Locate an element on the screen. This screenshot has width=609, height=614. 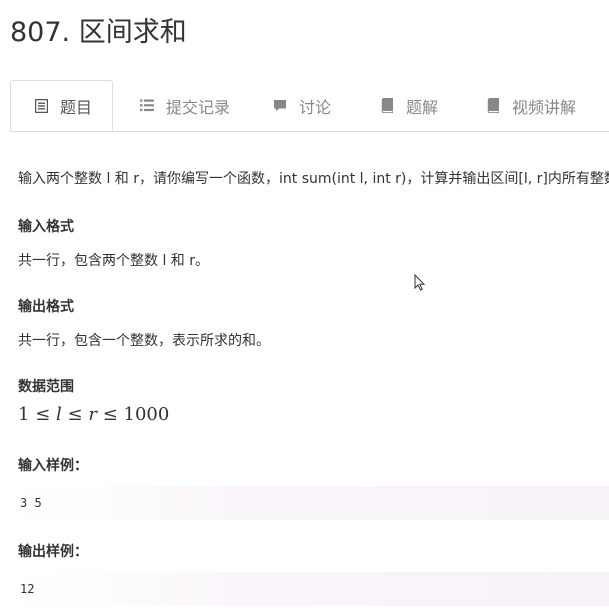
tab-discussion: 讨论 is located at coordinates (302, 105).